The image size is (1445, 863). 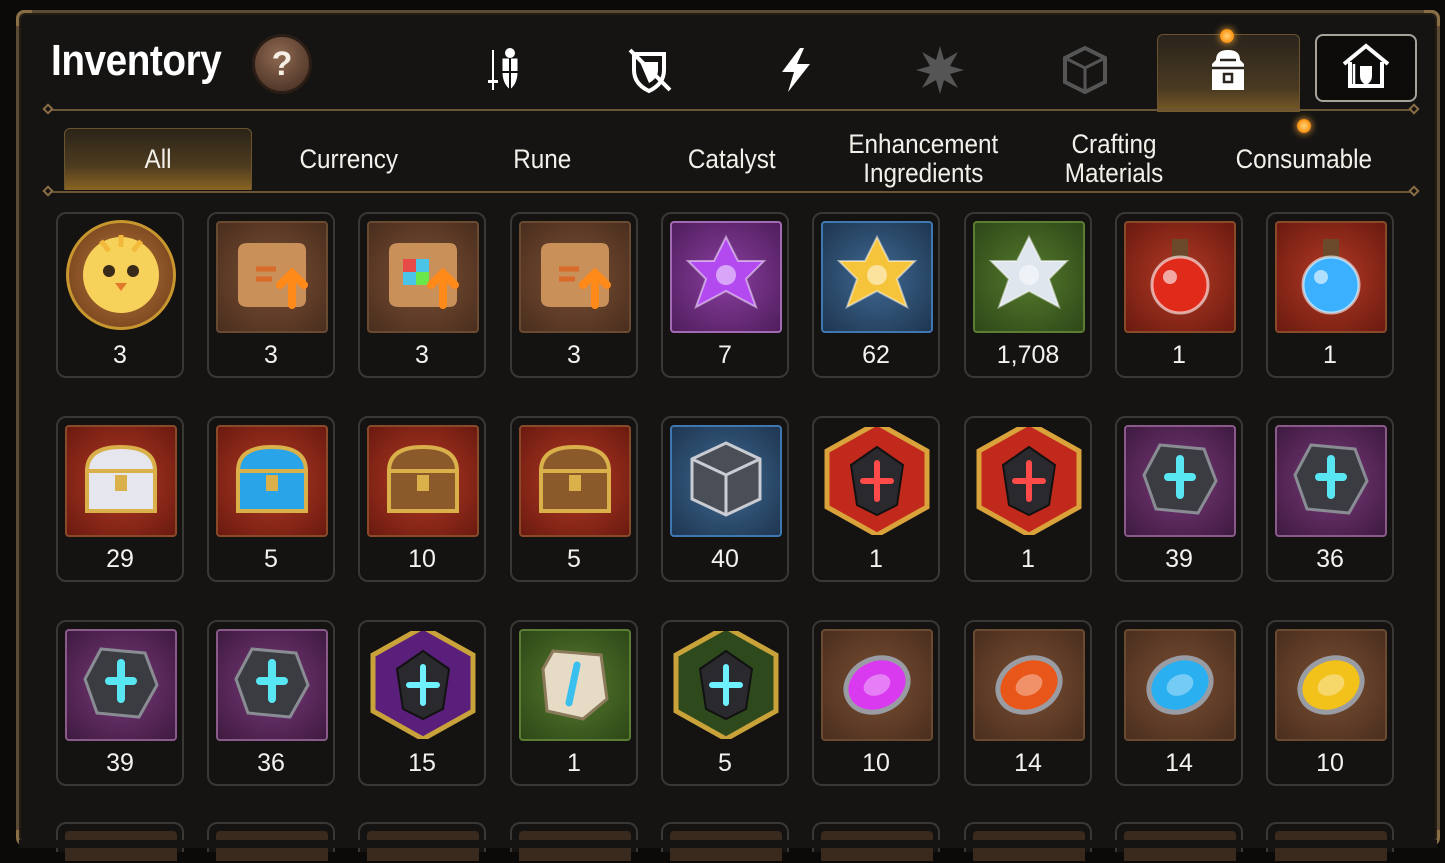 I want to click on tab-currency: Currency, so click(x=349, y=159).